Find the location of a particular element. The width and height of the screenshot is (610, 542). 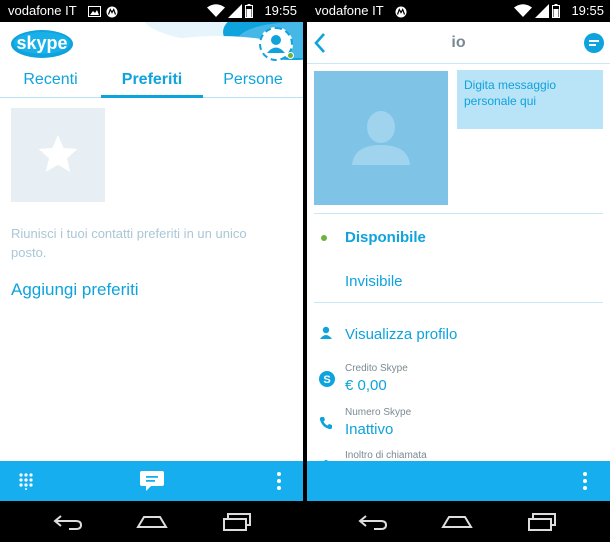

skype-credit-icon: S is located at coordinates (327, 379).